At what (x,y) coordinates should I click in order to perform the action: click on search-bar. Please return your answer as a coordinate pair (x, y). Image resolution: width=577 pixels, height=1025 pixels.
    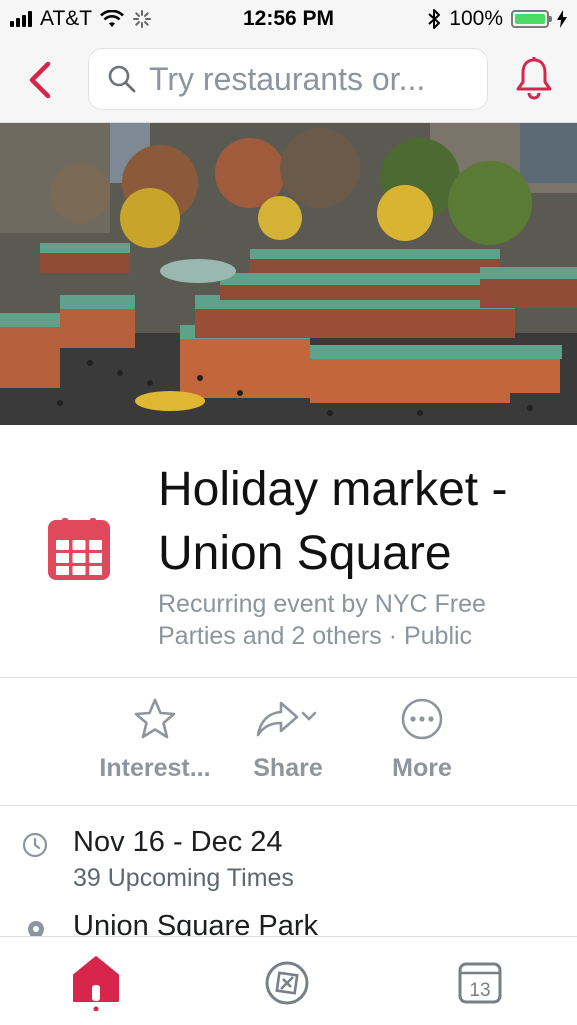
    Looking at the image, I should click on (288, 79).